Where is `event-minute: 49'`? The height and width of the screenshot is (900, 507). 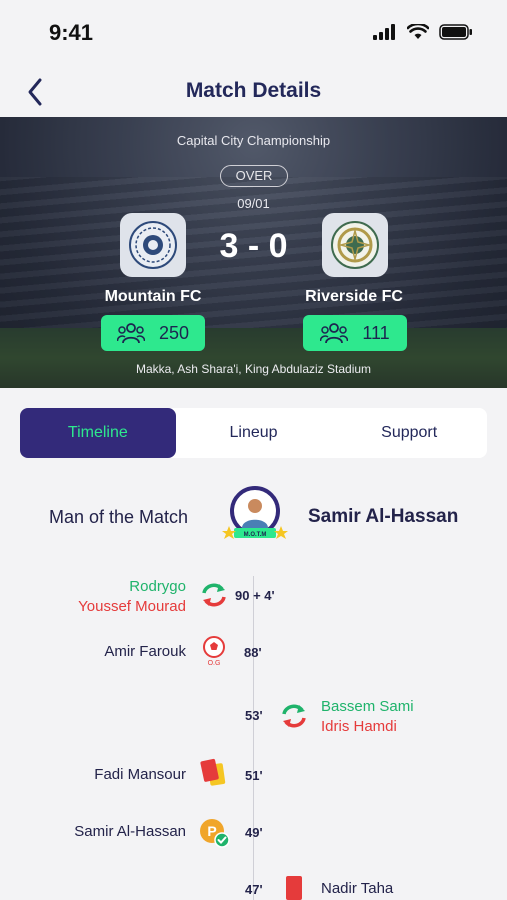
event-minute: 49' is located at coordinates (254, 832).